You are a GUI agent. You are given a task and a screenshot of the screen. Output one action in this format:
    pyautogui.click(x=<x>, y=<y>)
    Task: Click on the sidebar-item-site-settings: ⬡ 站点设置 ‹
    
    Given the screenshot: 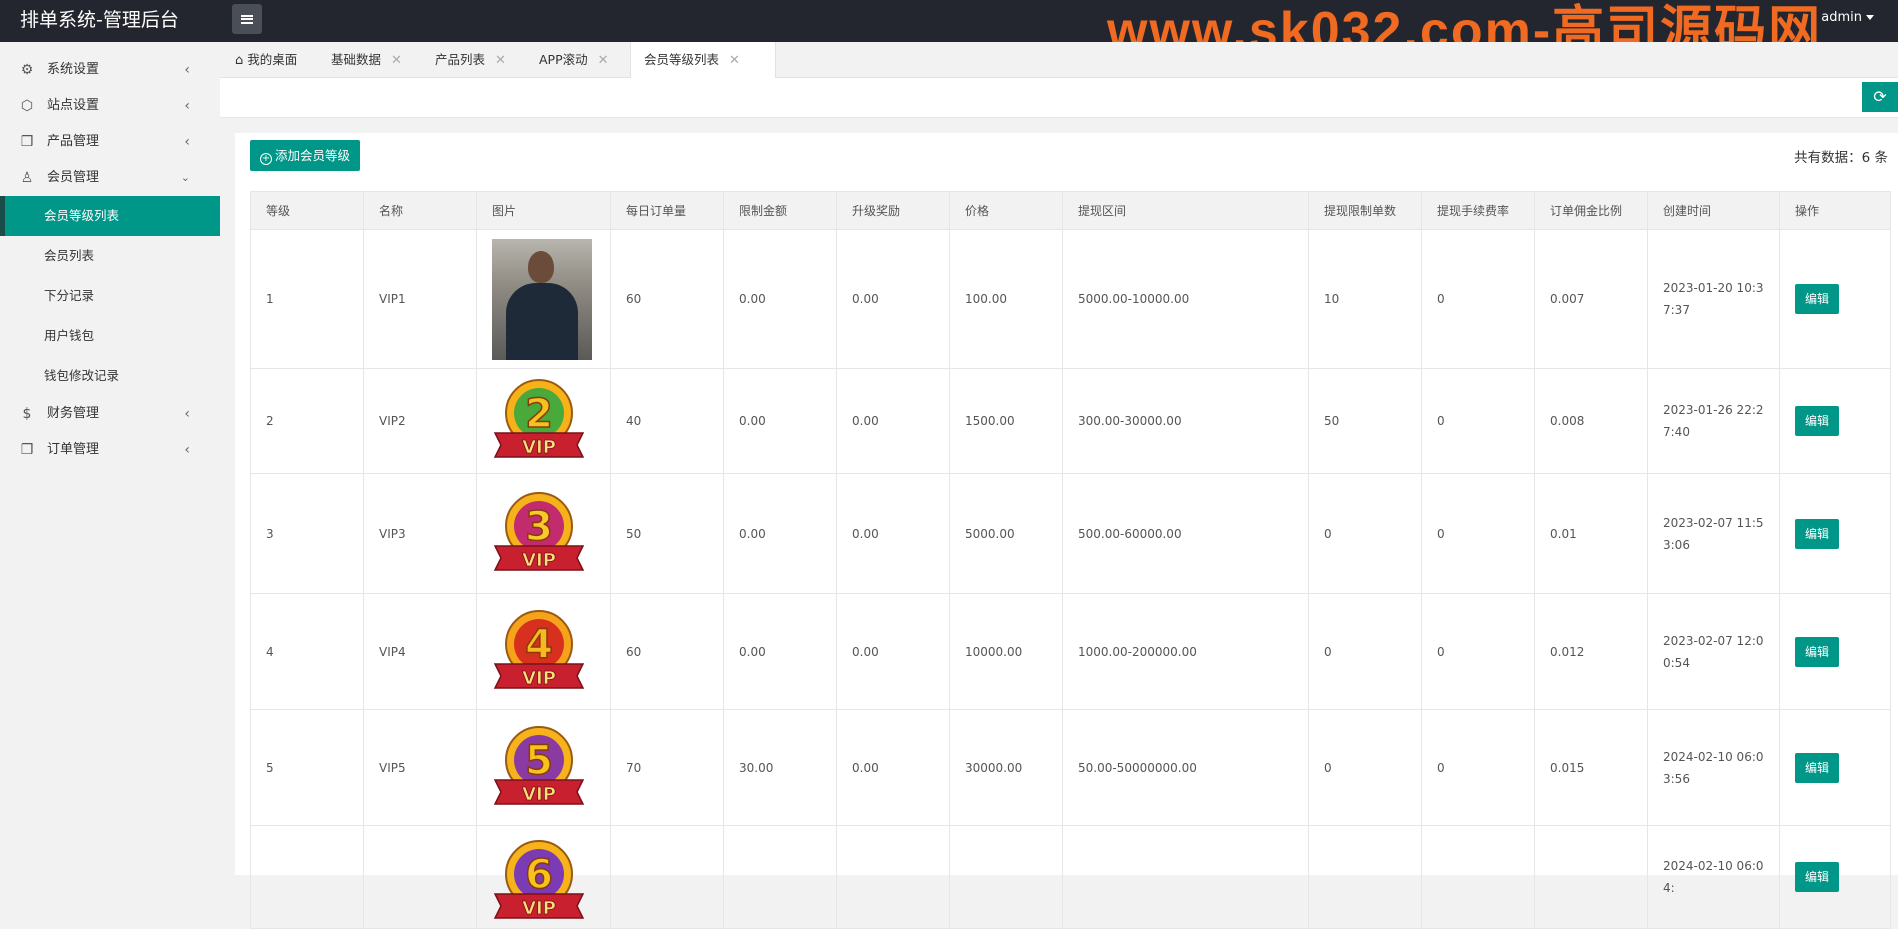 What is the action you would take?
    pyautogui.click(x=110, y=106)
    